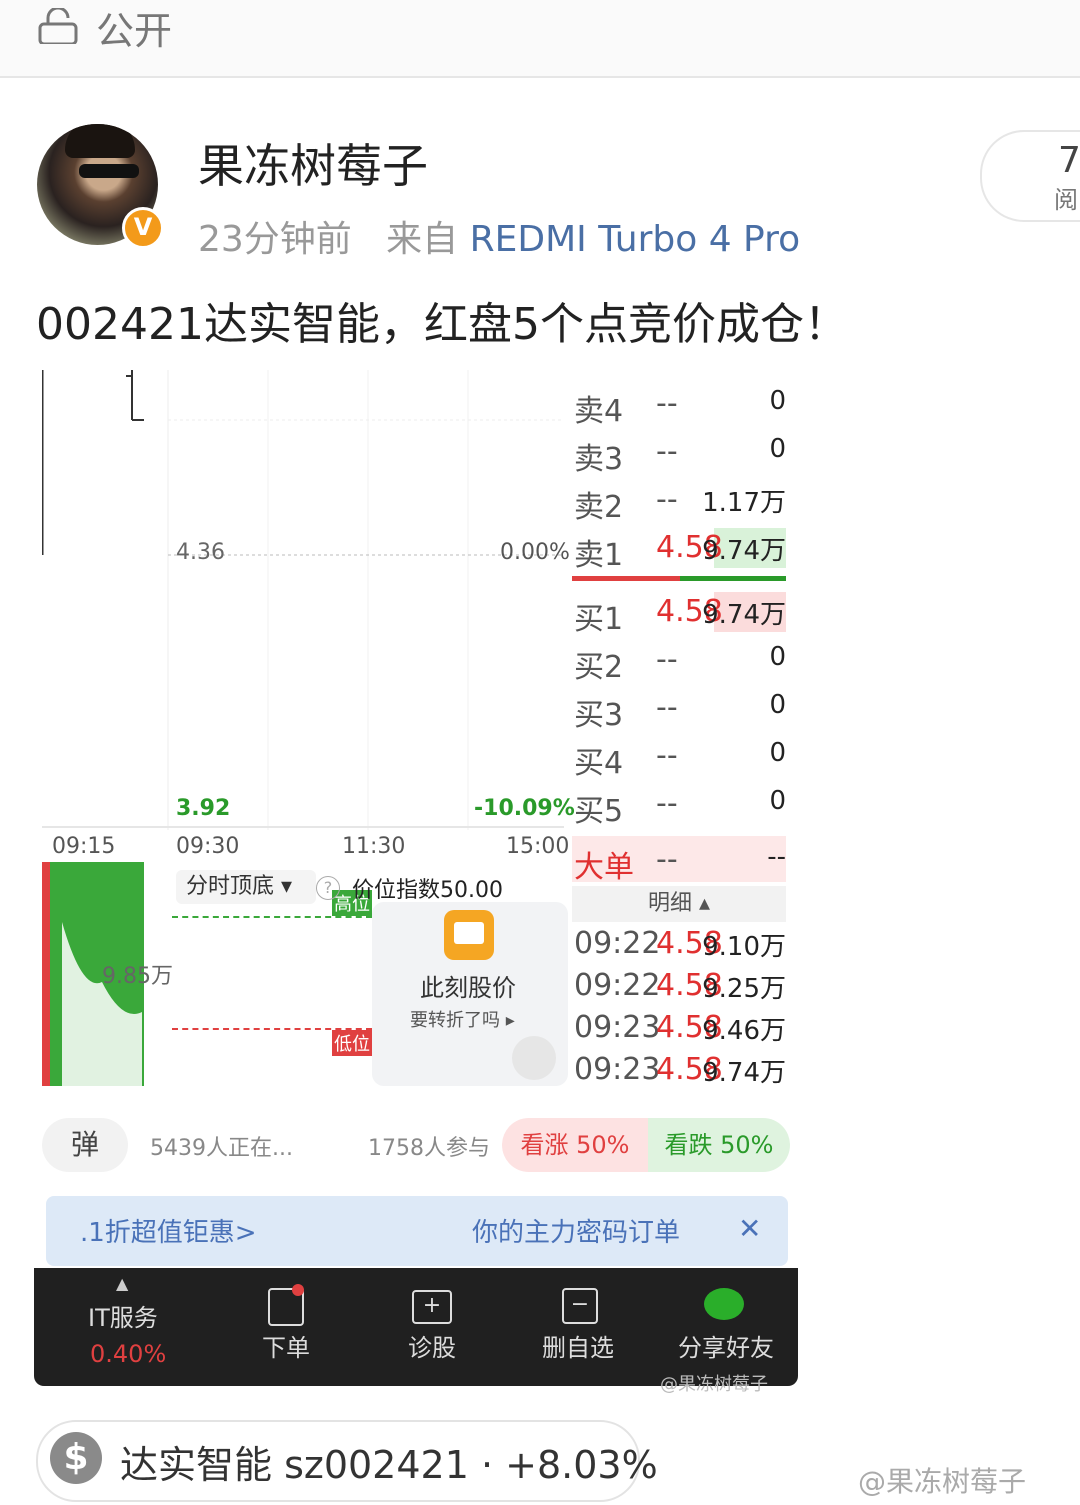 This screenshot has height=1505, width=1080. Describe the element at coordinates (534, 1058) in the screenshot. I see `expand-icon` at that location.